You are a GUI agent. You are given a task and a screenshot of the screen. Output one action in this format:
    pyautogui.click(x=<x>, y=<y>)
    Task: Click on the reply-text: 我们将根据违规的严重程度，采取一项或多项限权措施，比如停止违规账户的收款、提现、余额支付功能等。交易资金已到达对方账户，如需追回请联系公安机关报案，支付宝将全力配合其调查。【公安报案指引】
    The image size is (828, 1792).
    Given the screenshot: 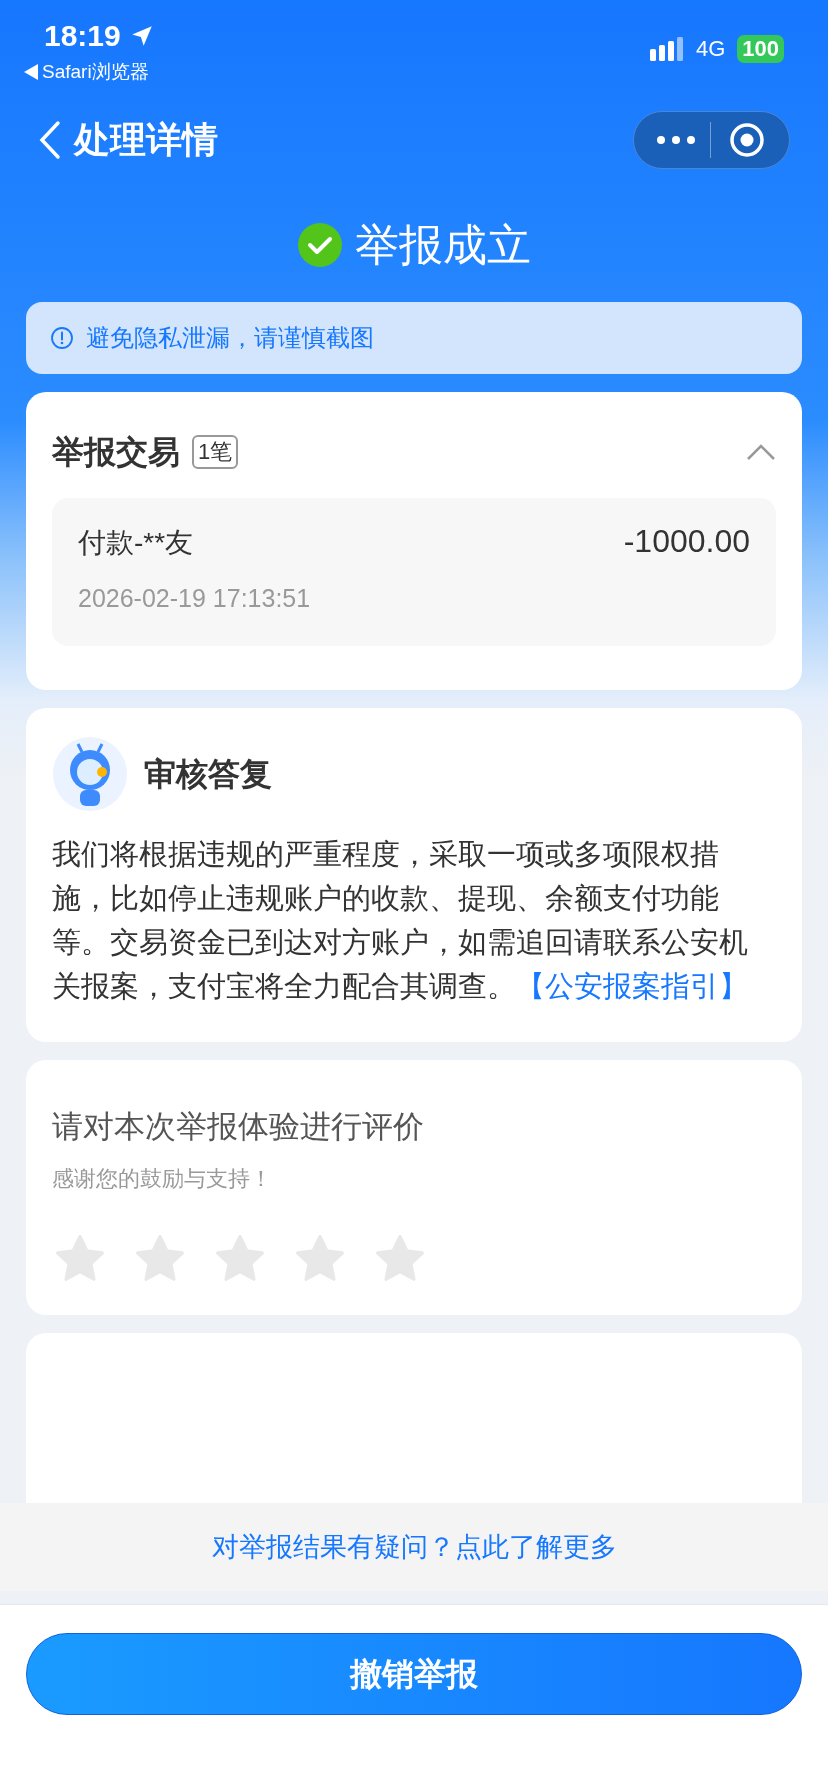 What is the action you would take?
    pyautogui.click(x=400, y=920)
    